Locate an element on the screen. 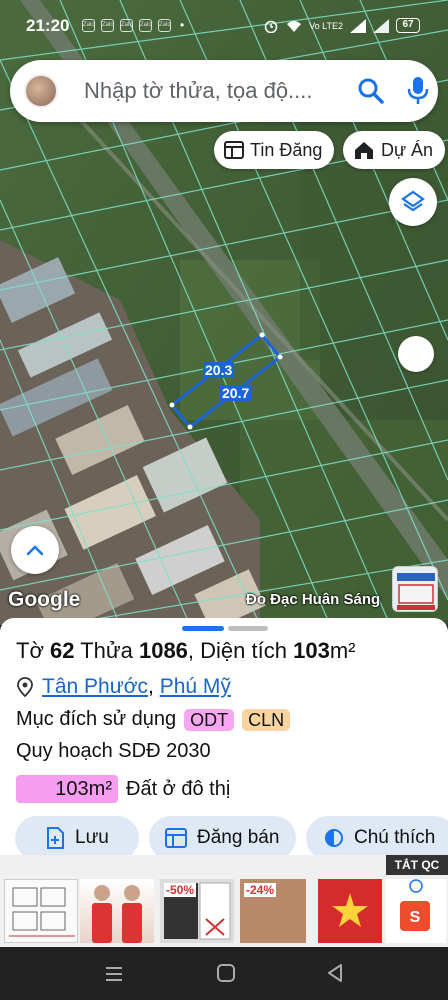 The width and height of the screenshot is (448, 1000). ad-thumb-beauty: -24% is located at coordinates (273, 911).